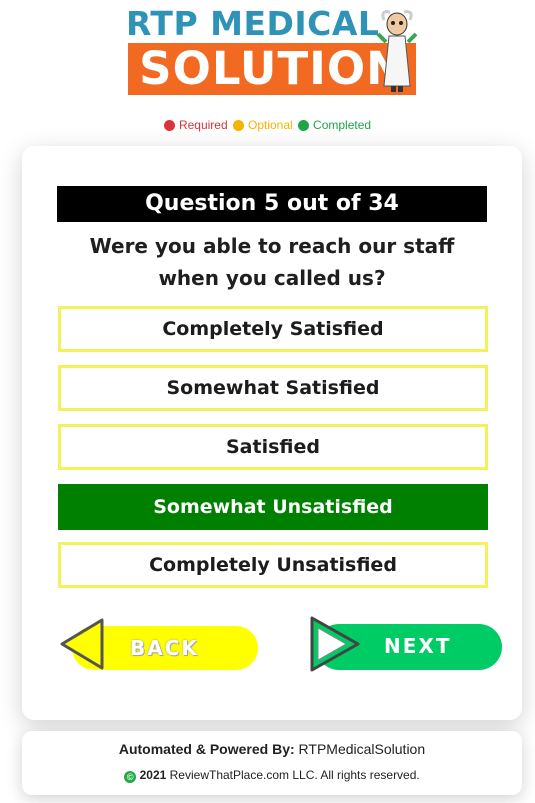  I want to click on back-button: BACK, so click(157, 642).